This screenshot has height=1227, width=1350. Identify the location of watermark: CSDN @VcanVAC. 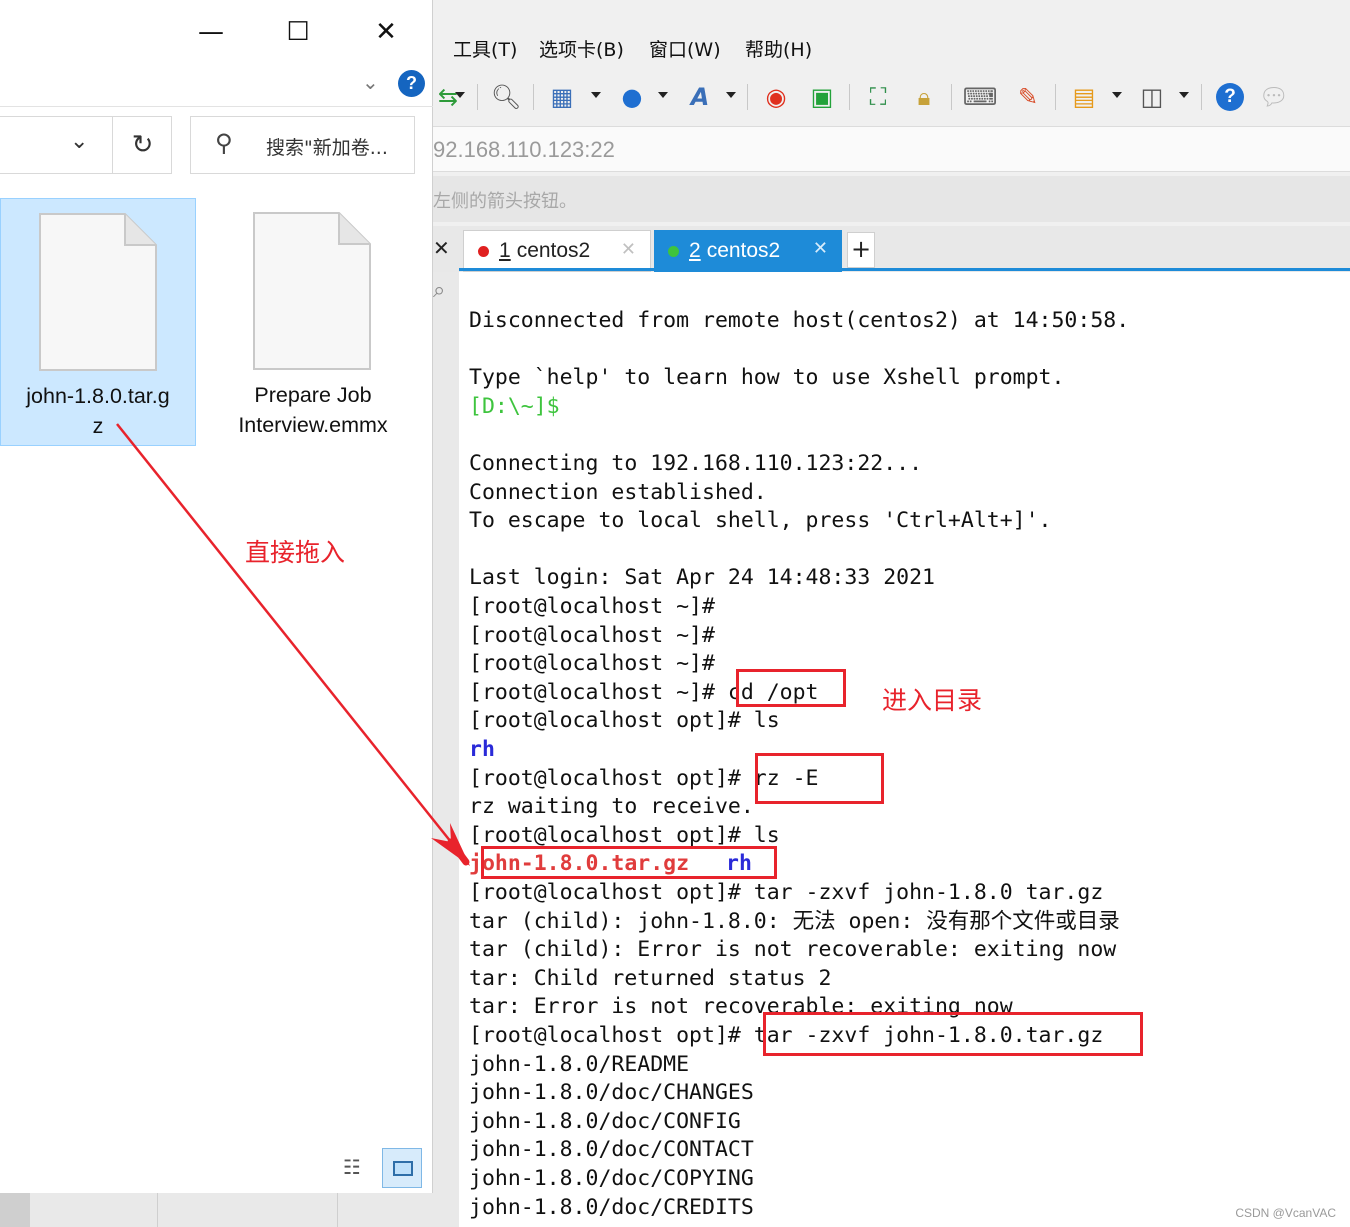
(1285, 1213).